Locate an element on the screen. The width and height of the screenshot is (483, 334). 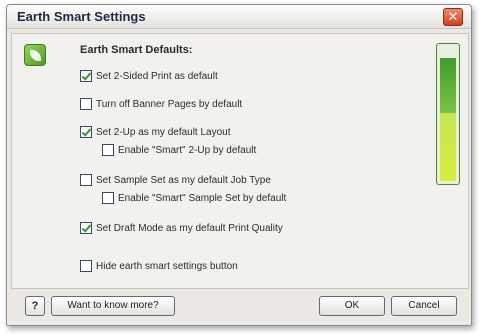
option-smart-2-up: Enable "Smart" 2-Up by default is located at coordinates (179, 150).